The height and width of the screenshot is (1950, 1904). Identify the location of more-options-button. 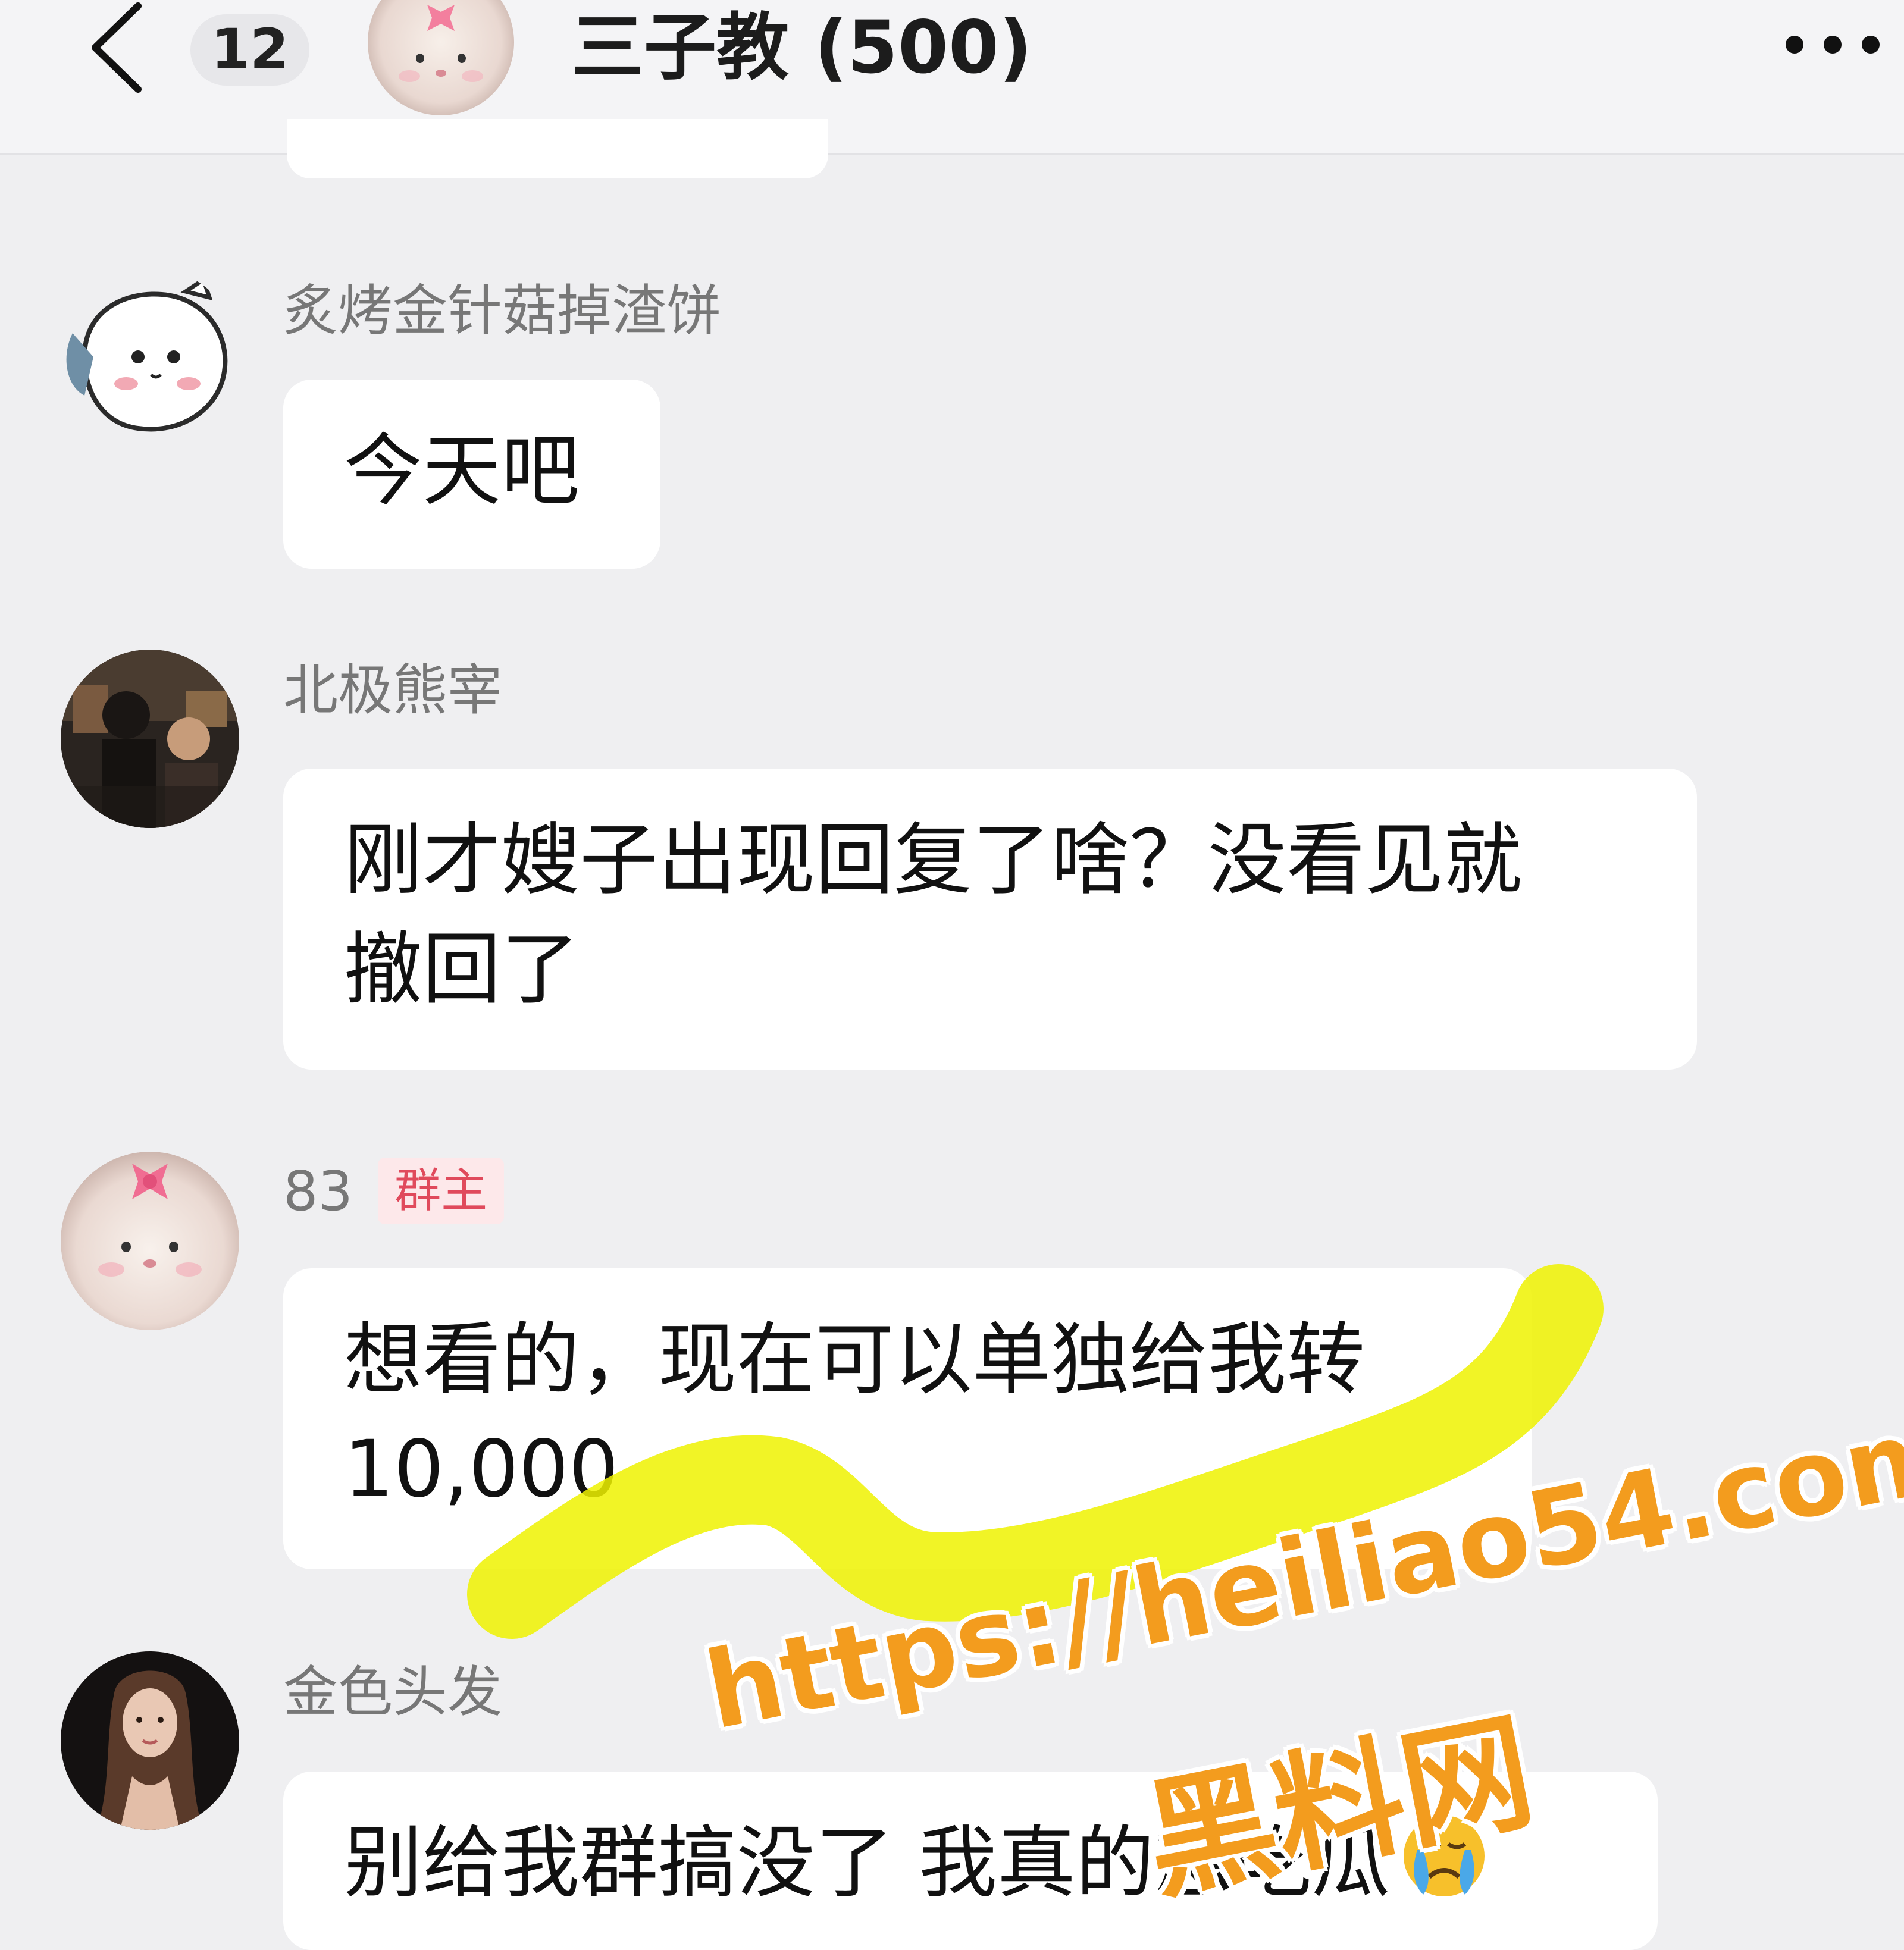
(1832, 44).